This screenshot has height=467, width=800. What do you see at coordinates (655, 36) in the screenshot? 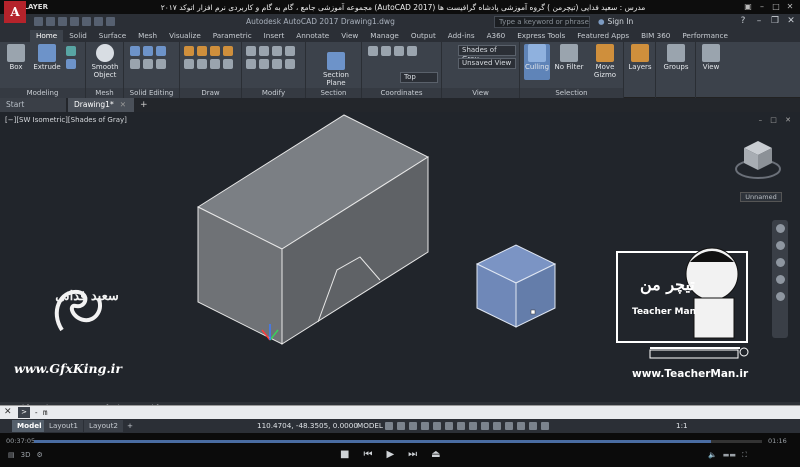
I see `tab-bim-360: BIM 360` at bounding box center [655, 36].